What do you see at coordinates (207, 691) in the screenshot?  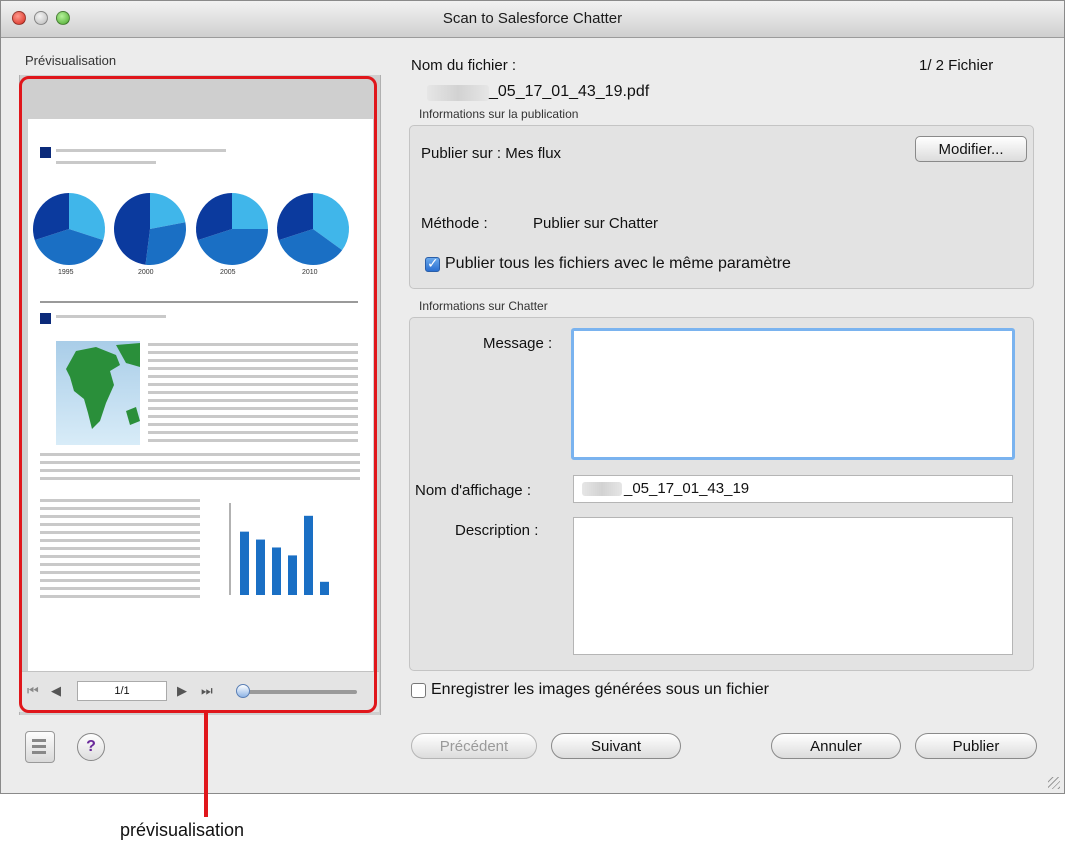 I see `last-page-icon: ⏭` at bounding box center [207, 691].